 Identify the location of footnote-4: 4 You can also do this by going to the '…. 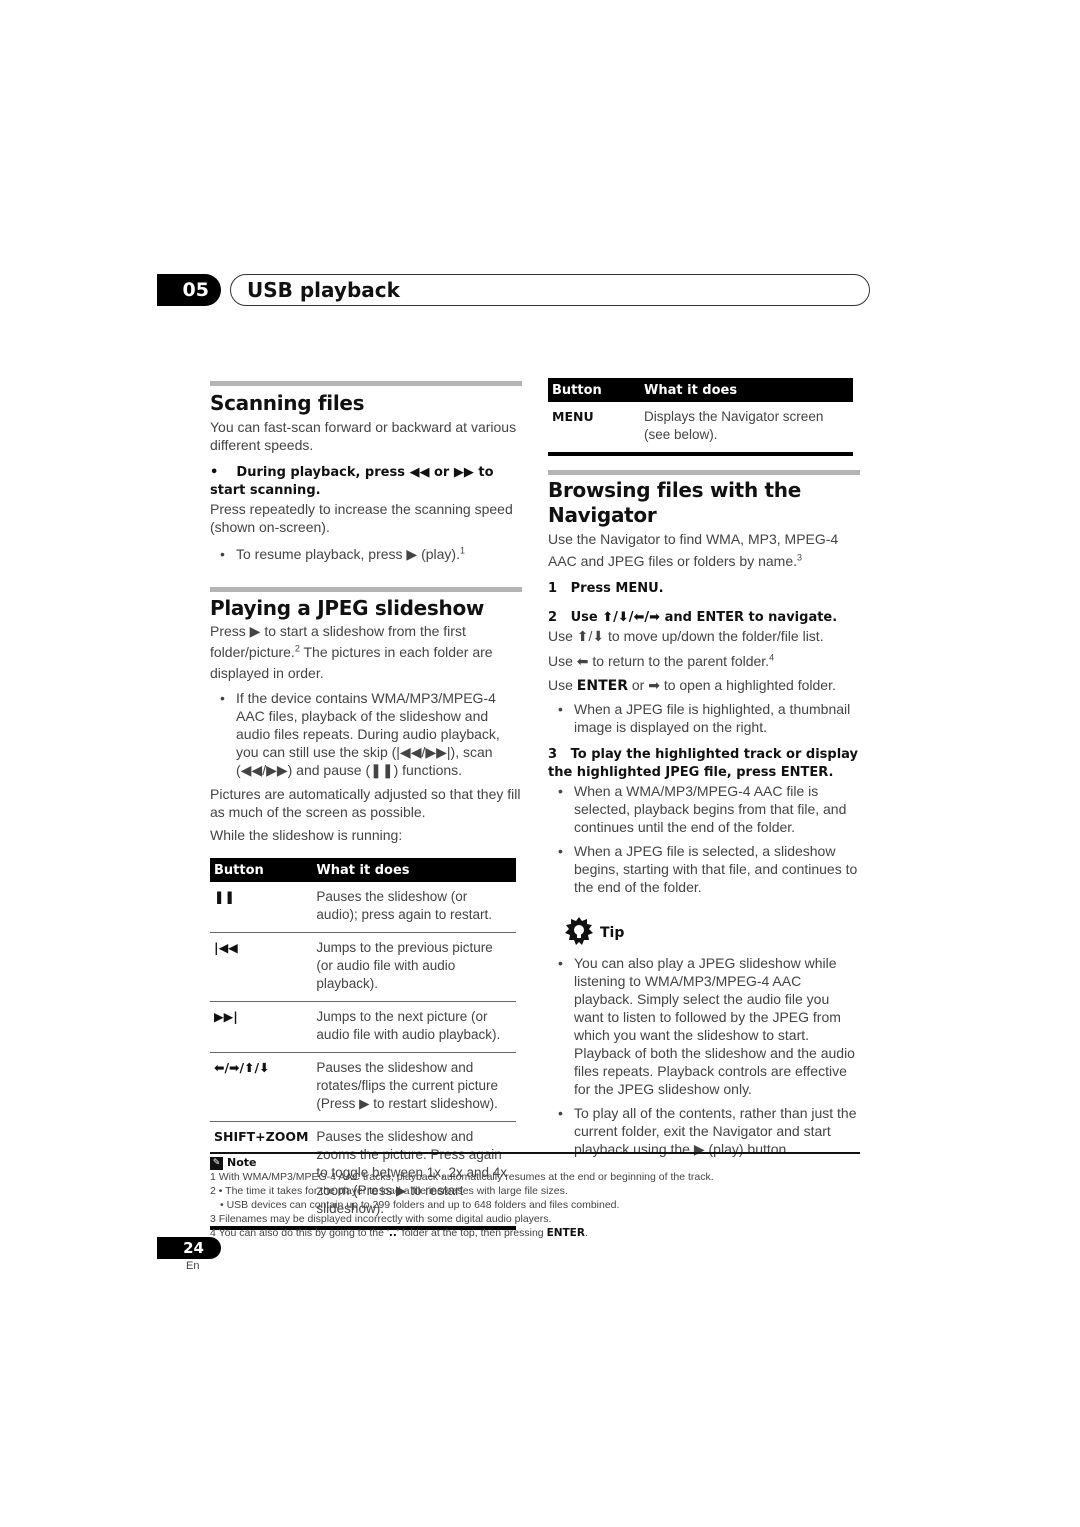
(540, 1233).